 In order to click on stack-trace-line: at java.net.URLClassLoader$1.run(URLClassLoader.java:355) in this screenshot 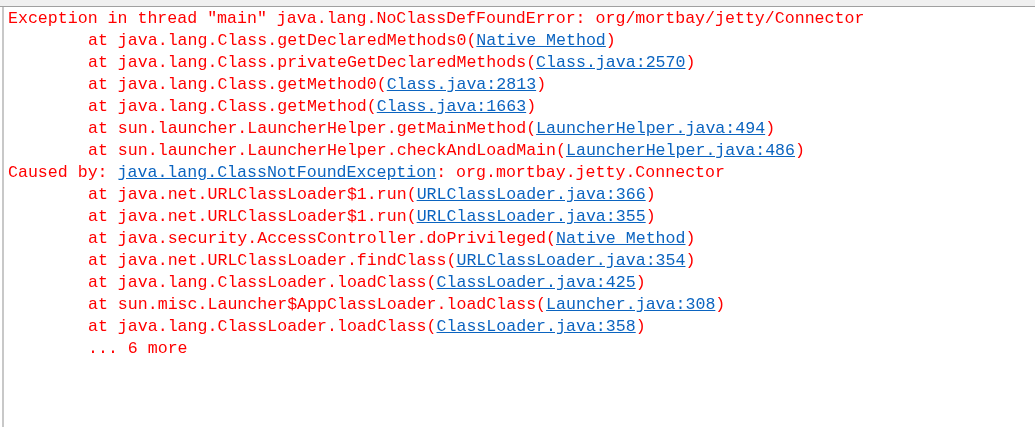, I will do `click(372, 217)`.